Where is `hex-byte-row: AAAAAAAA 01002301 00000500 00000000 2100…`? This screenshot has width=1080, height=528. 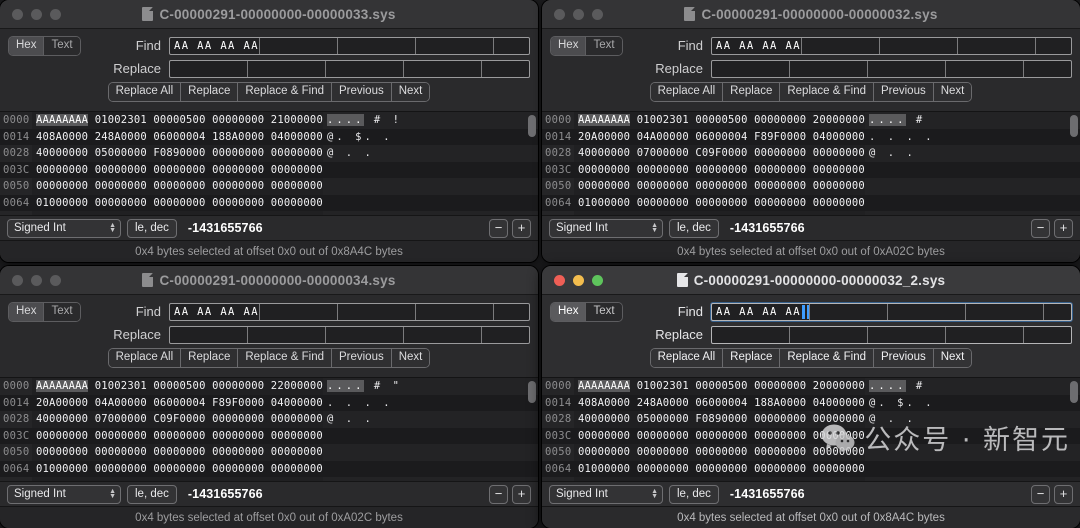 hex-byte-row: AAAAAAAA 01002301 00000500 00000000 2100… is located at coordinates (177, 120).